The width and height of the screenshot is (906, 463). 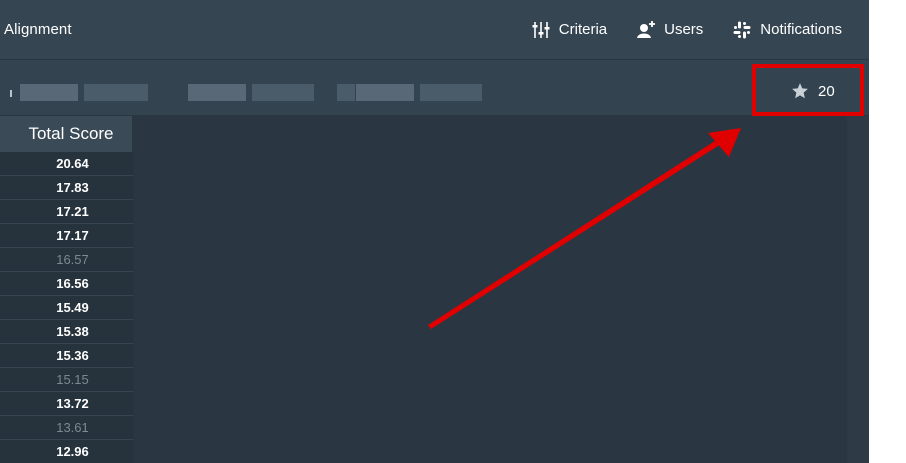 I want to click on table-row: 15.15, so click(x=66, y=380).